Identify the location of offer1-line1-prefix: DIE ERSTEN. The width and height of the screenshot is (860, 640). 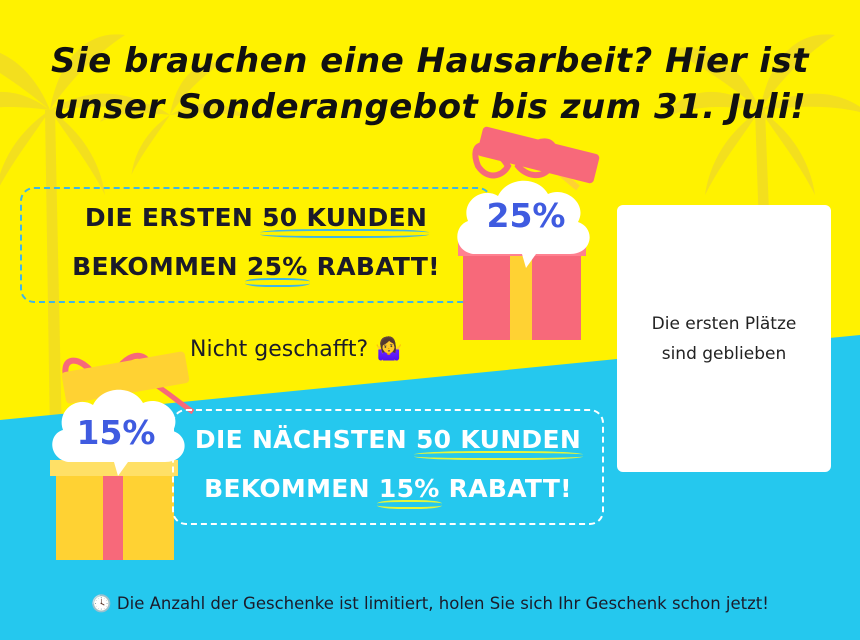
(173, 217).